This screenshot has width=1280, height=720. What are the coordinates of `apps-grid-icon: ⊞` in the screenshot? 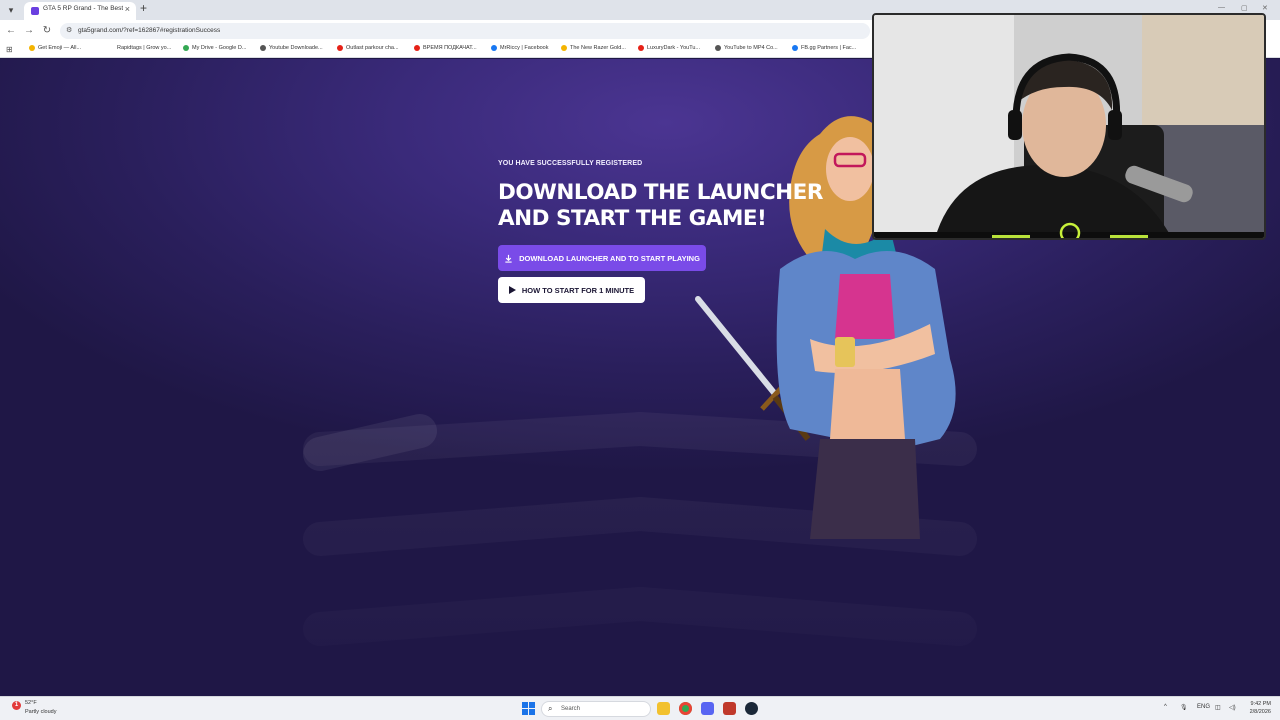 It's located at (9, 49).